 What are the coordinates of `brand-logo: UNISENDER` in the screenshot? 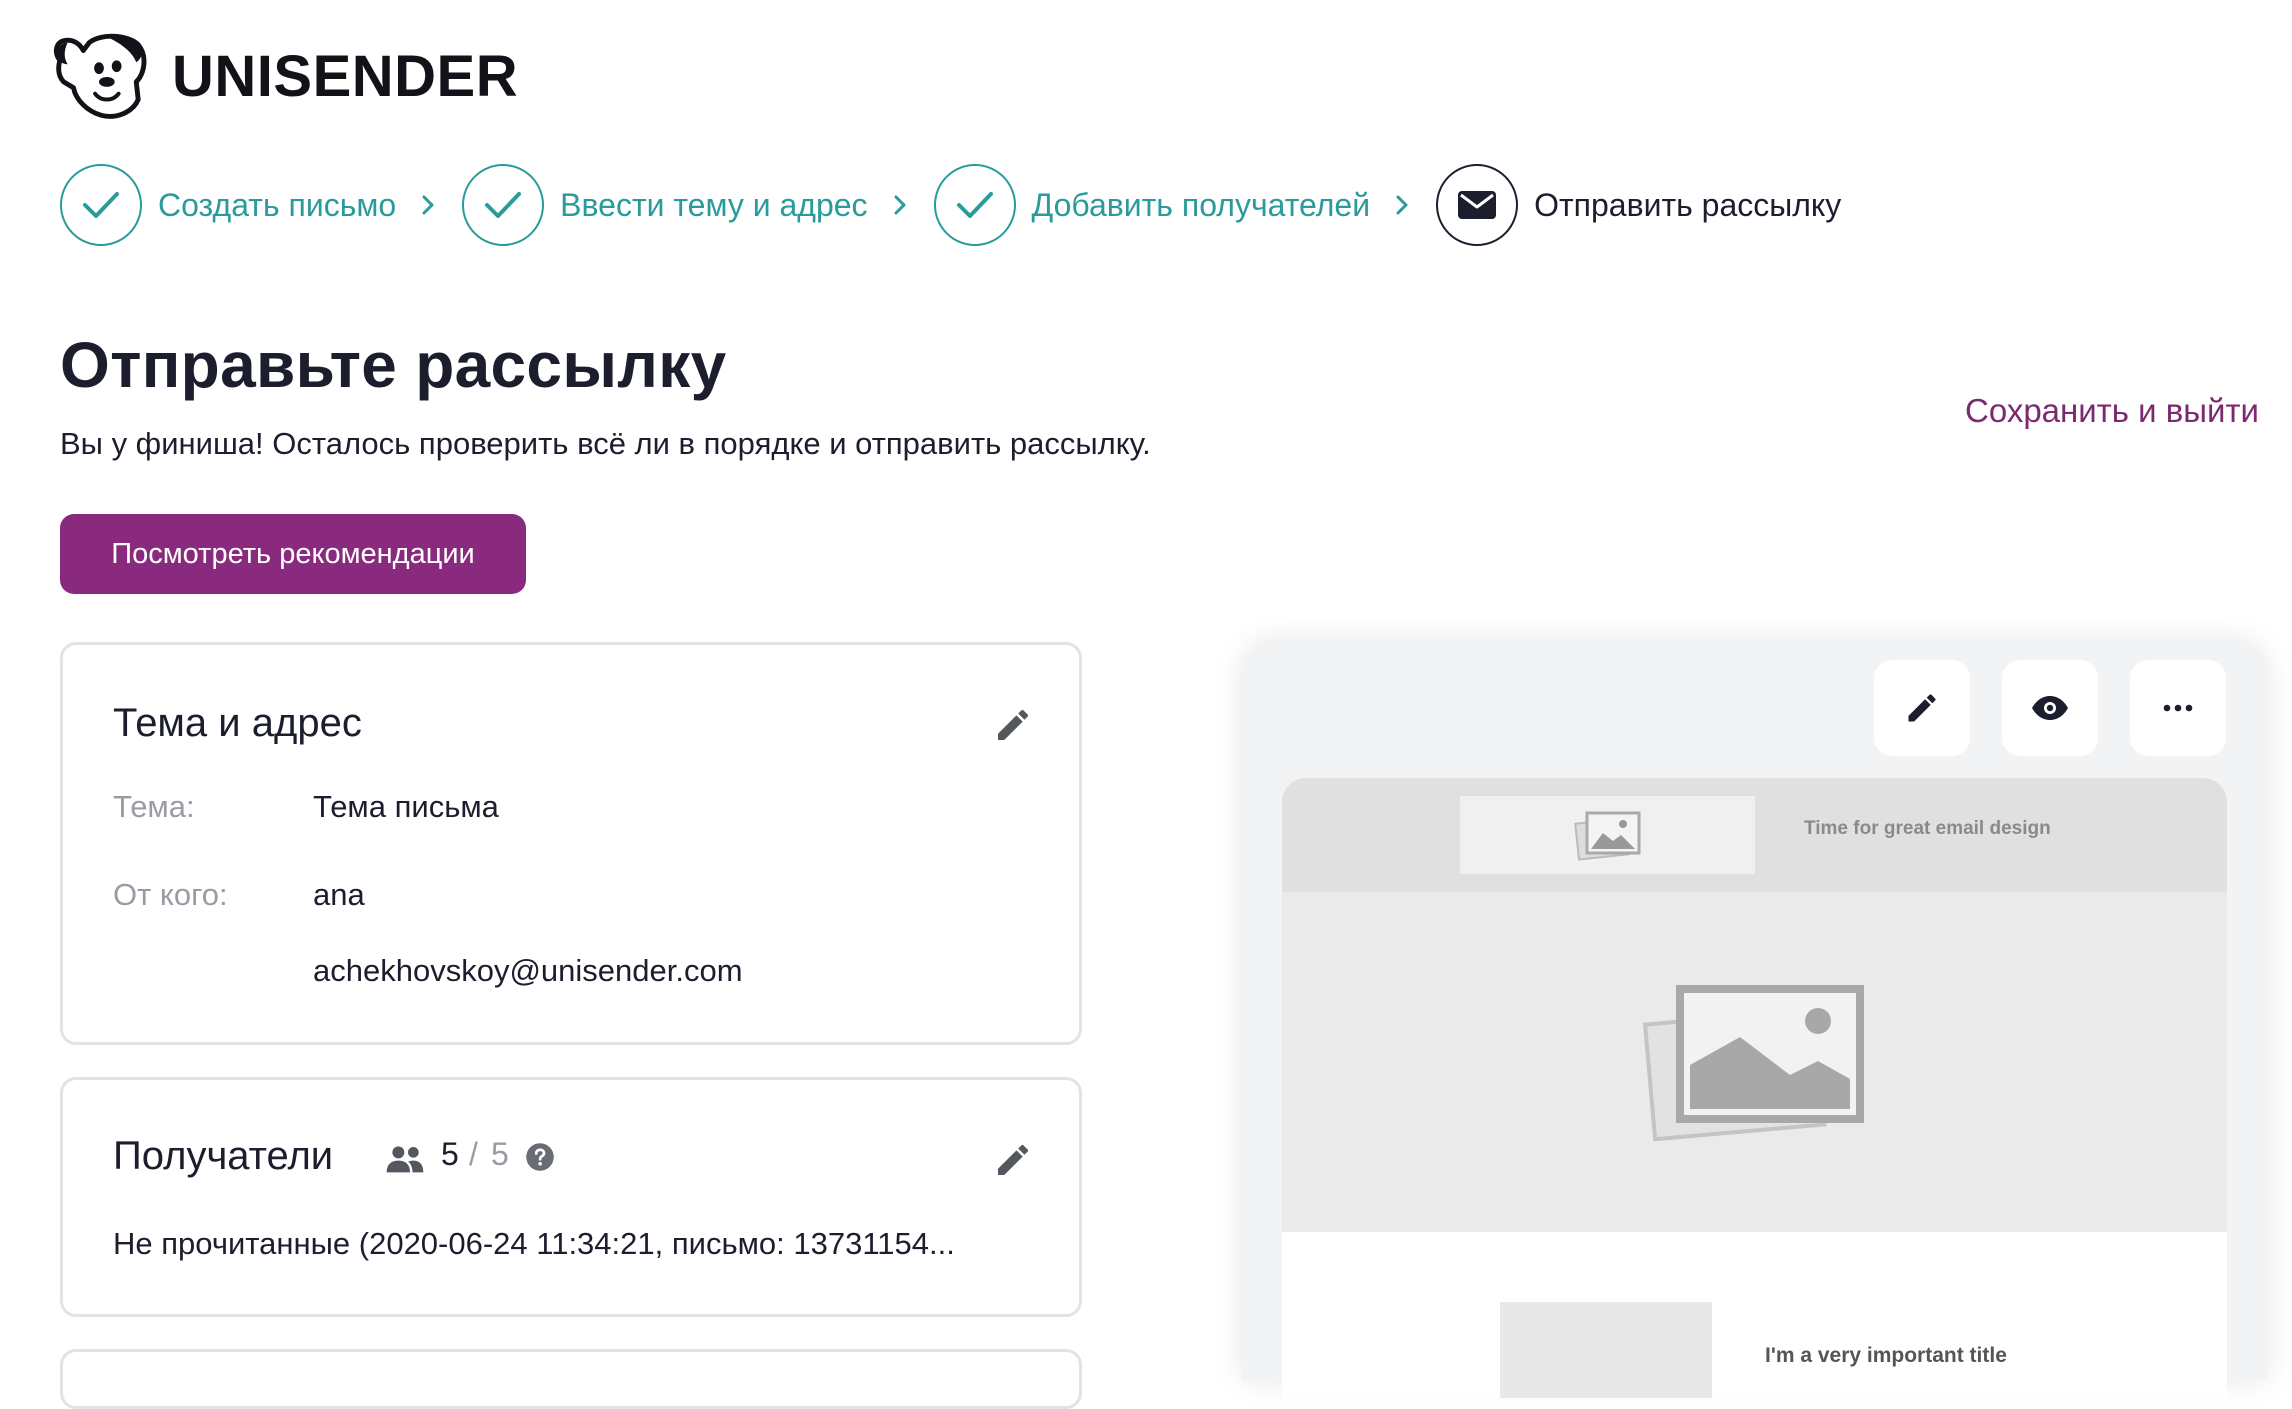 It's located at (284, 76).